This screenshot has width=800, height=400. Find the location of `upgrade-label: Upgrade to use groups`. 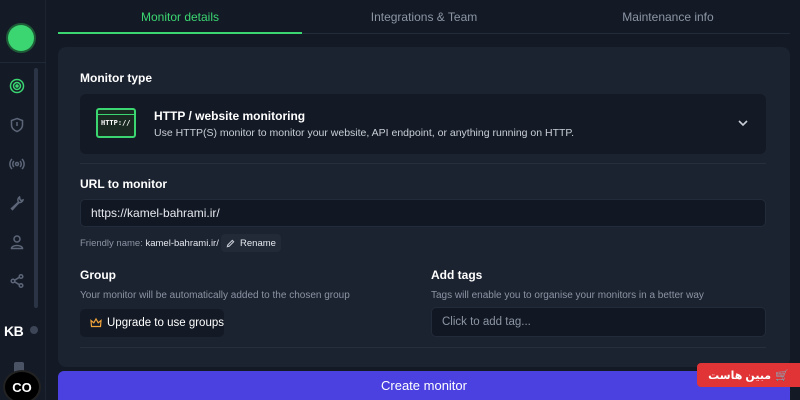

upgrade-label: Upgrade to use groups is located at coordinates (165, 323).